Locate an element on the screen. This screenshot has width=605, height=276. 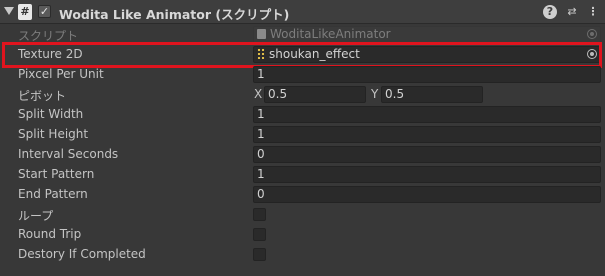
preset-icon: ⇄ is located at coordinates (572, 12).